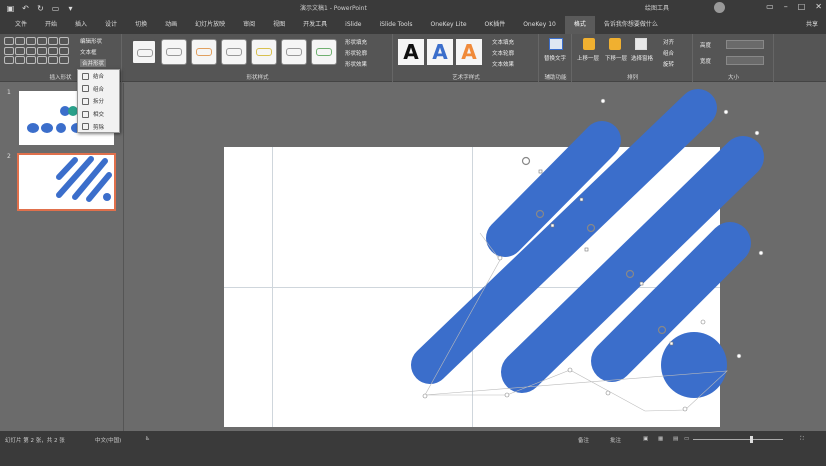 The height and width of the screenshot is (466, 826). What do you see at coordinates (583, 440) in the screenshot?
I see `notes-button: 备注` at bounding box center [583, 440].